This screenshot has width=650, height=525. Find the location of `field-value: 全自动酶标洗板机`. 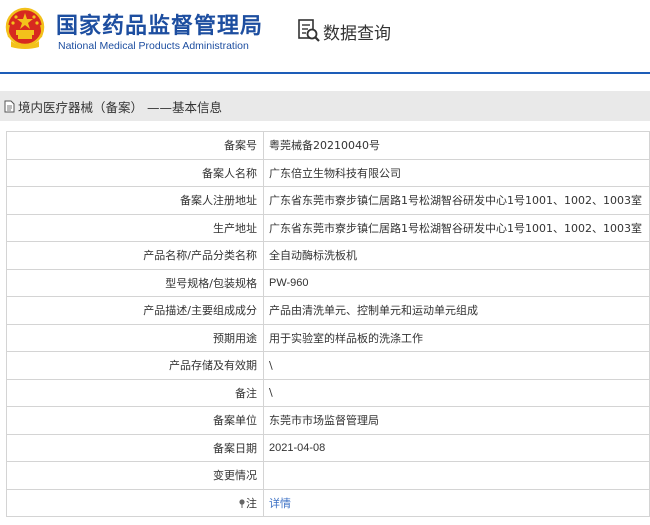

field-value: 全自动酶标洗板机 is located at coordinates (456, 255).